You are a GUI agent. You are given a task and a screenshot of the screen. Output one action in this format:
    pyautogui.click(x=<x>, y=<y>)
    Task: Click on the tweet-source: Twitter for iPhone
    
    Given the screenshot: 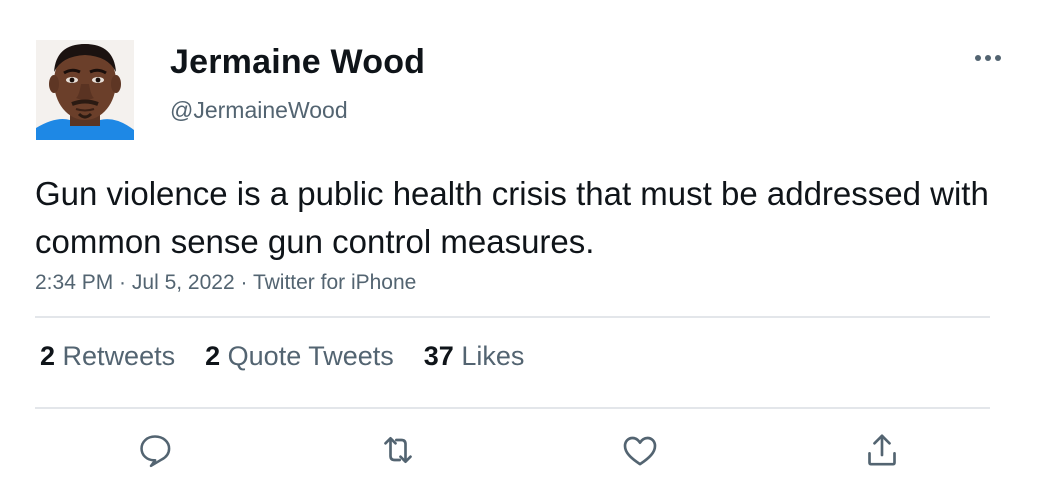 What is the action you would take?
    pyautogui.click(x=334, y=282)
    